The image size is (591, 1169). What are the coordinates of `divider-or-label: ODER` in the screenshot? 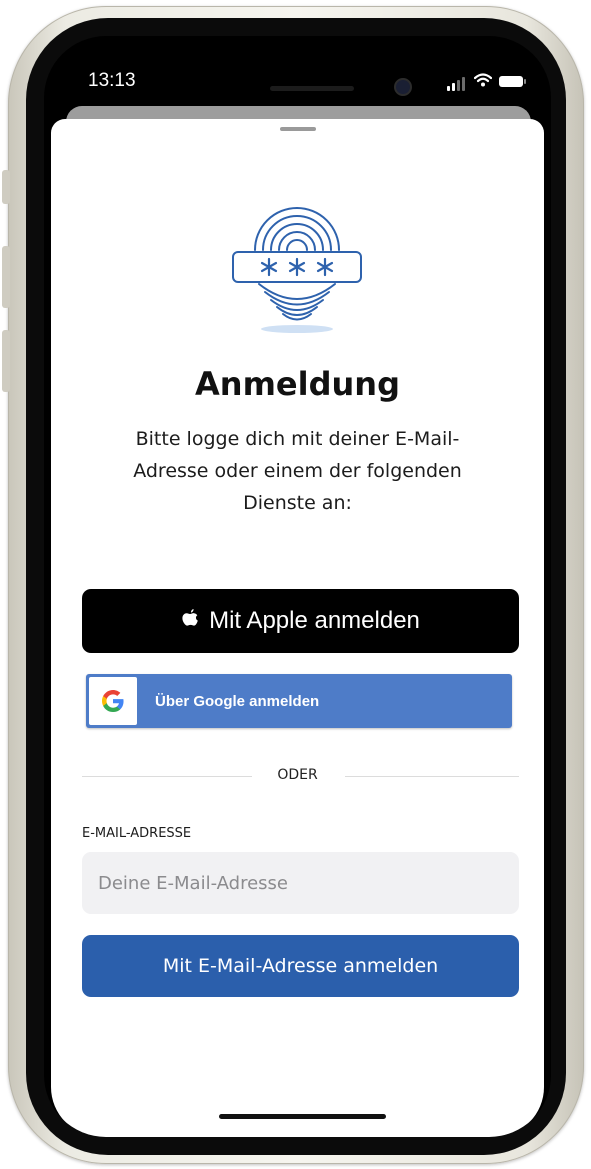 It's located at (297, 775).